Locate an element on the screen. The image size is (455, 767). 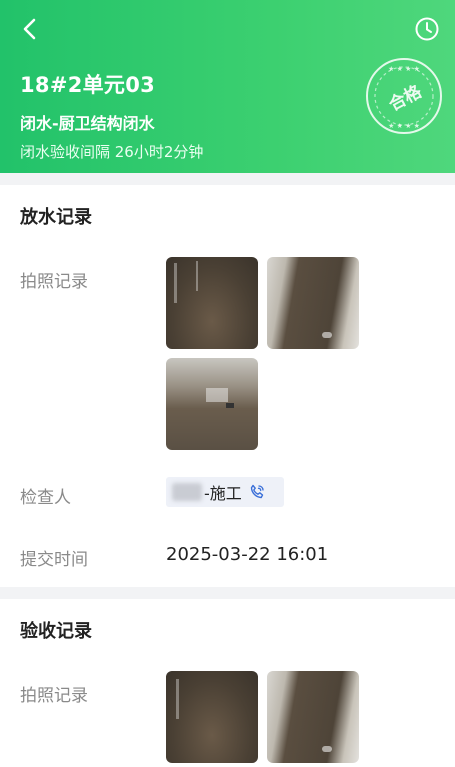
page-title: 18#2单元03 is located at coordinates (88, 85).